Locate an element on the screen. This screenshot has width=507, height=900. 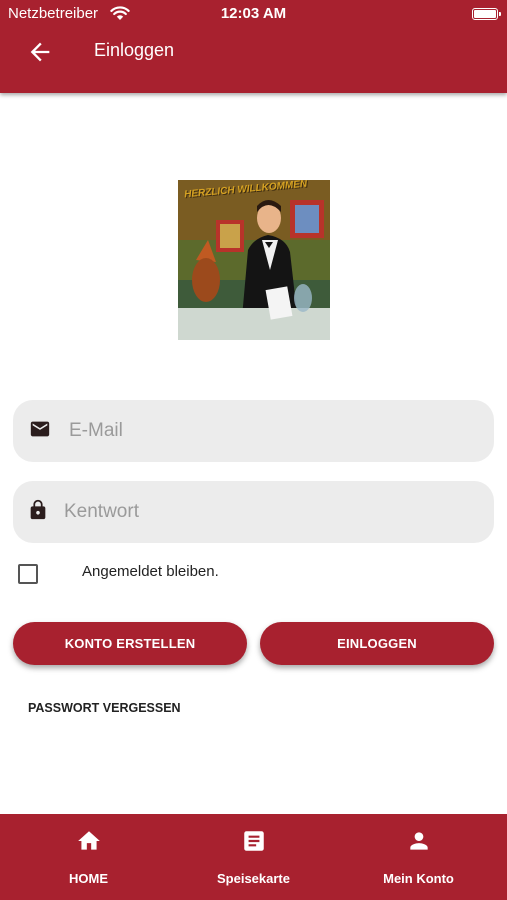
create-account-button: KONTO ERSTELLEN is located at coordinates (130, 643).